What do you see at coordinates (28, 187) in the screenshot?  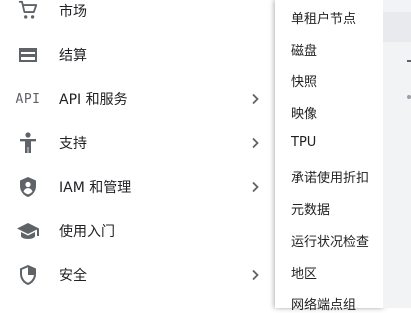 I see `iam-shield-icon` at bounding box center [28, 187].